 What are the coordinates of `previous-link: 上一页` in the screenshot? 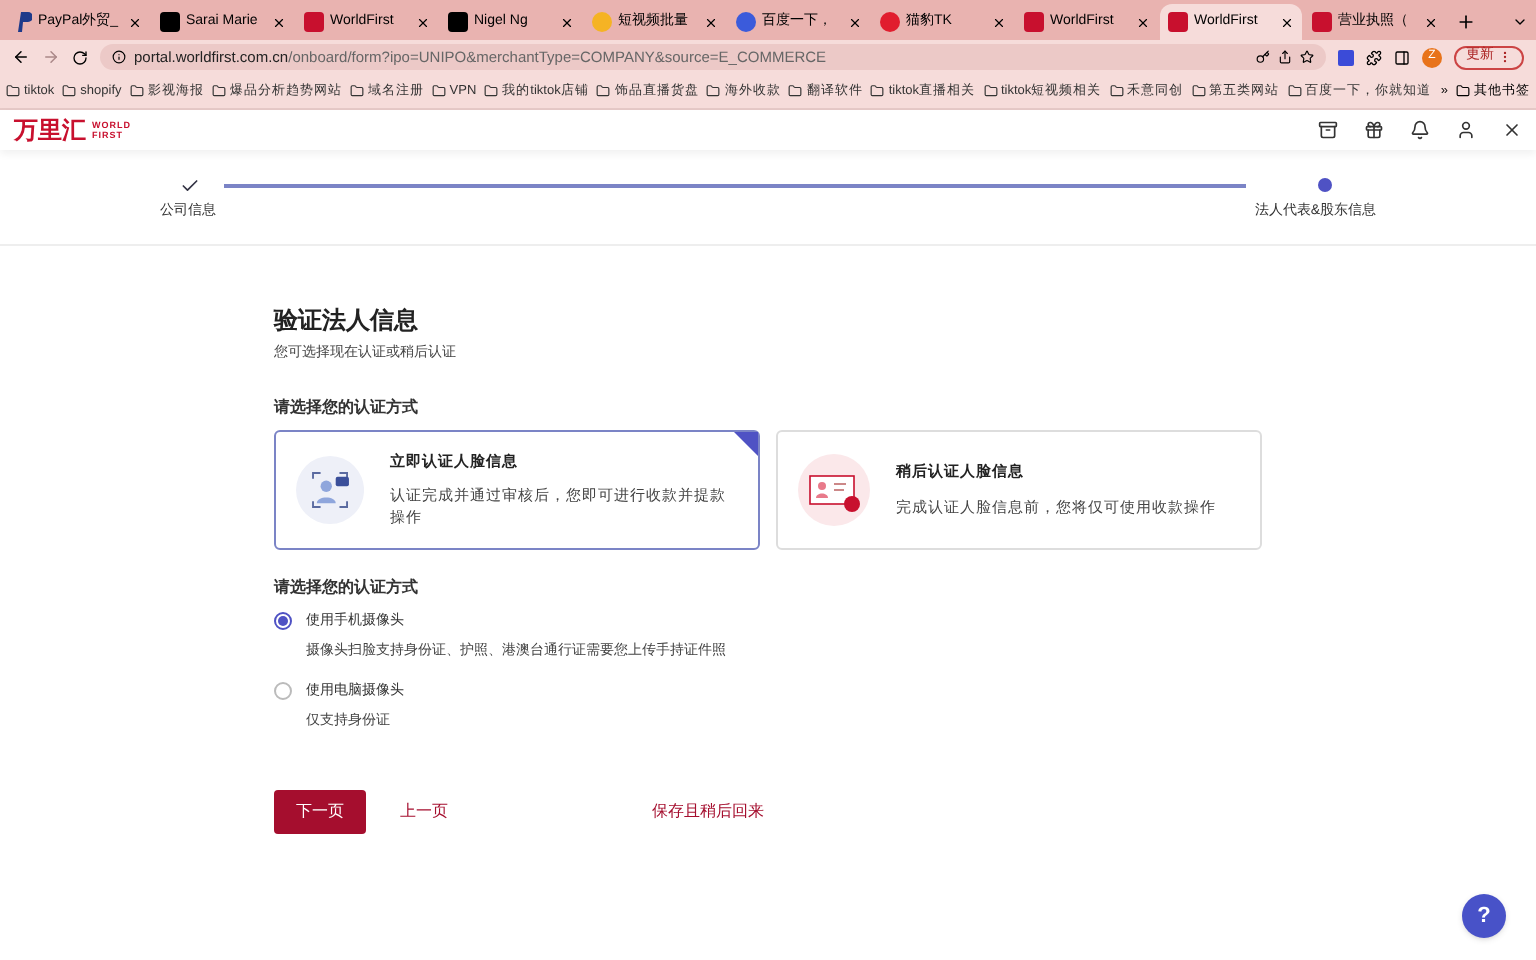 It's located at (424, 811).